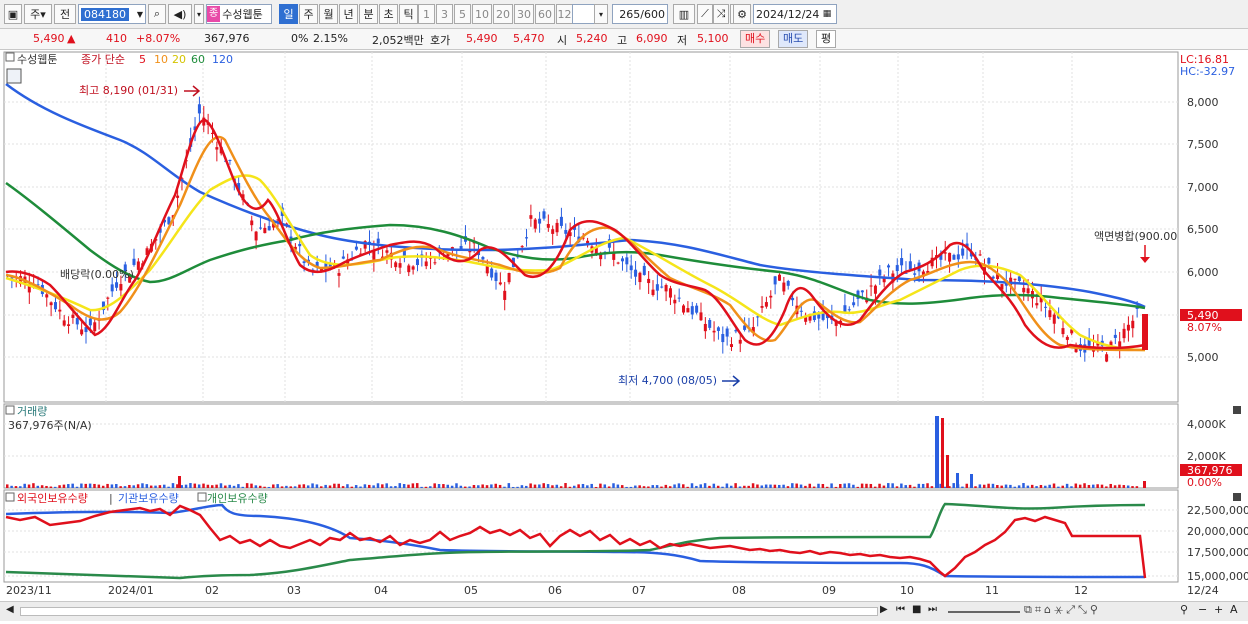 This screenshot has height=624, width=1248. I want to click on interval-30: 30, so click(524, 14).